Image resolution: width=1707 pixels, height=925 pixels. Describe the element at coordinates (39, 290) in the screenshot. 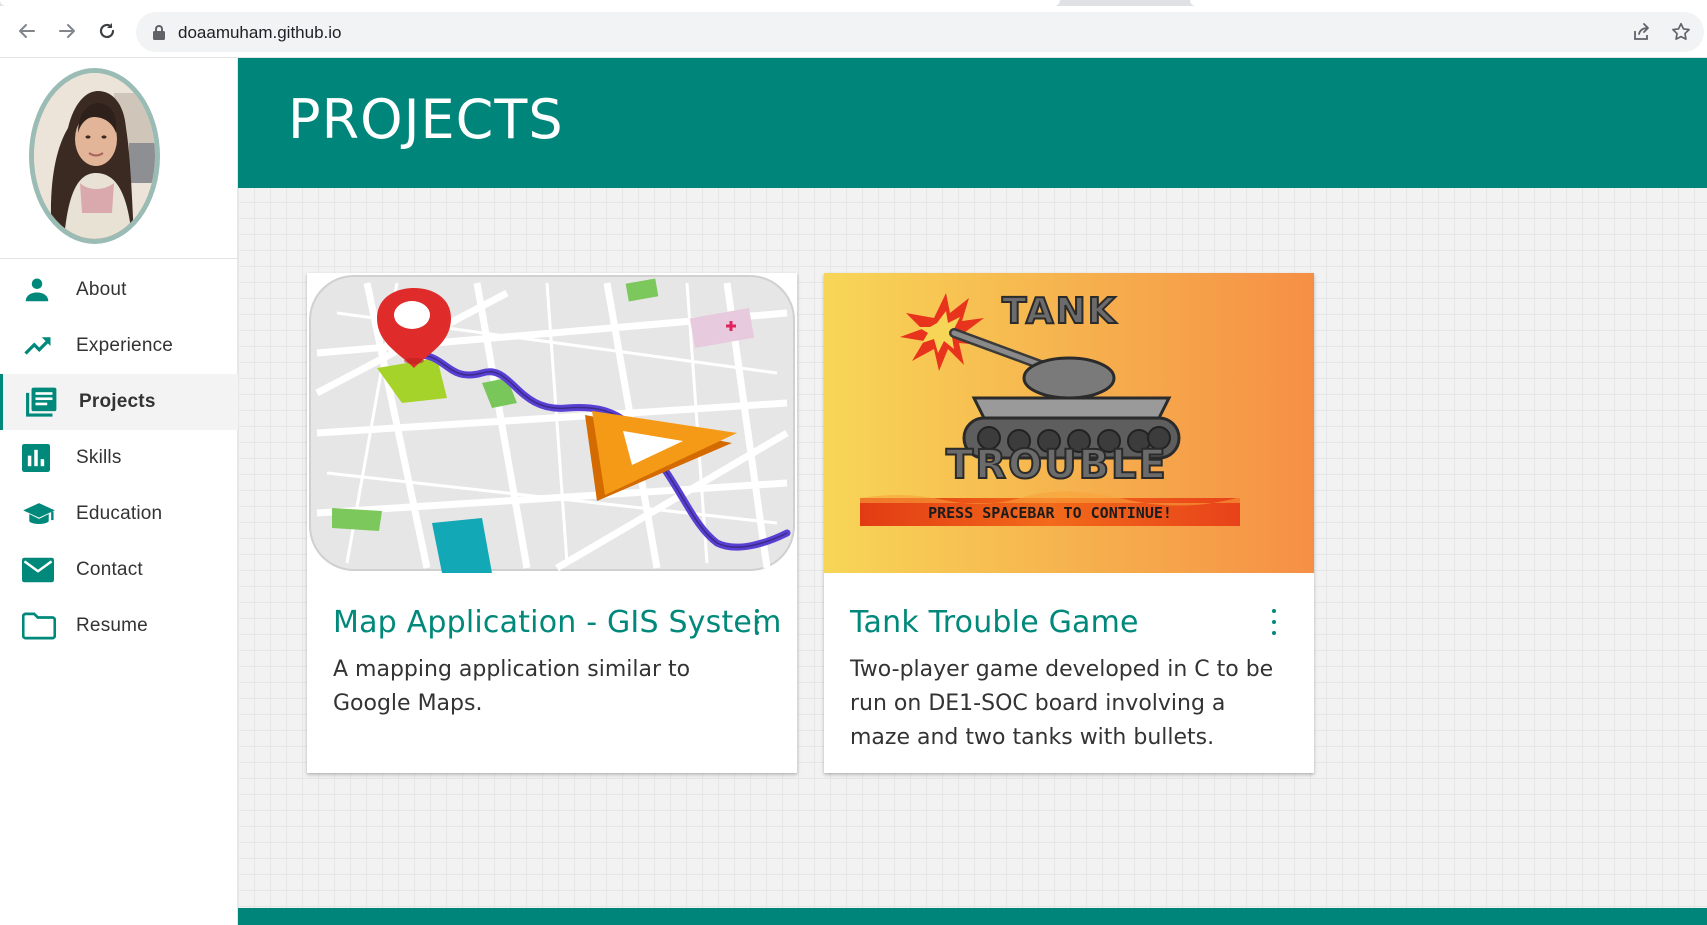

I see `person-icon` at that location.